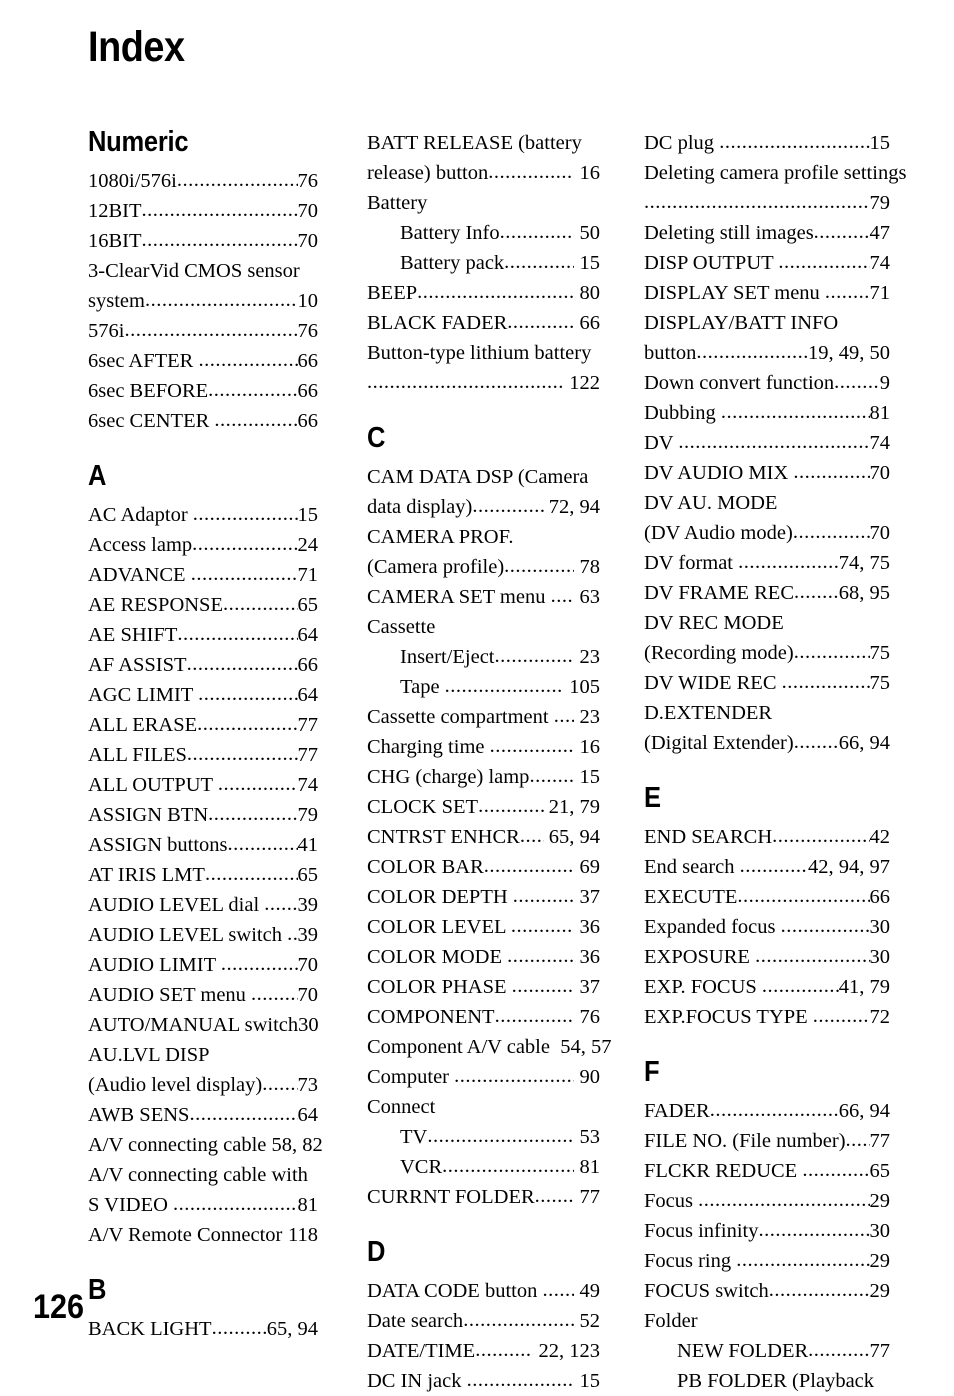 Image resolution: width=954 pixels, height=1396 pixels. What do you see at coordinates (767, 837) in the screenshot?
I see `index-entry: END SEARCH 42` at bounding box center [767, 837].